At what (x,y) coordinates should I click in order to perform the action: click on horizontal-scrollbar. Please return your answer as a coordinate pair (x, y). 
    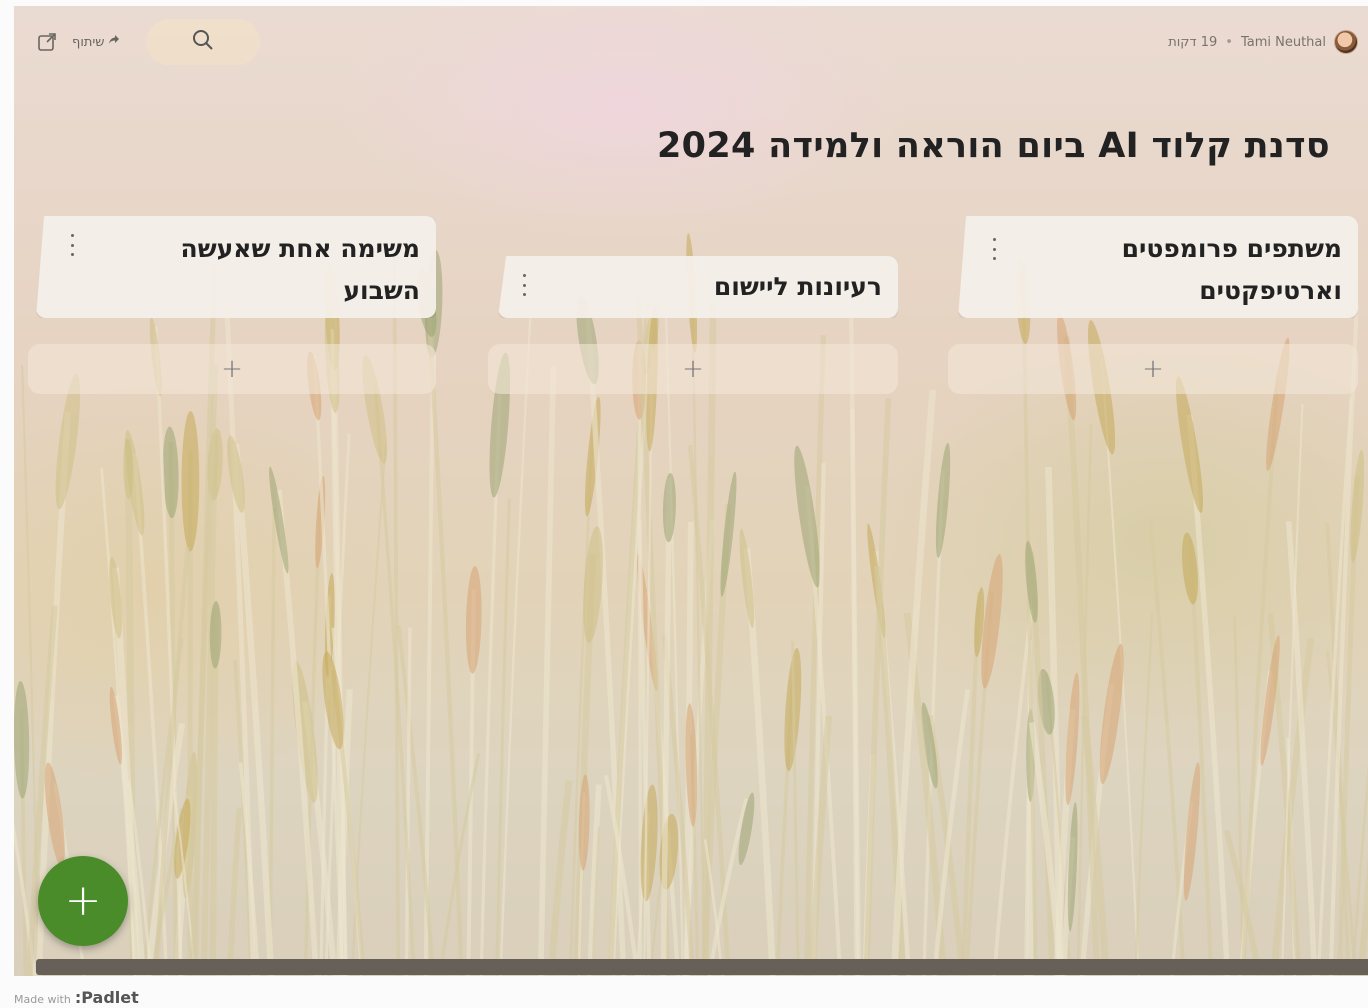
    Looking at the image, I should click on (702, 967).